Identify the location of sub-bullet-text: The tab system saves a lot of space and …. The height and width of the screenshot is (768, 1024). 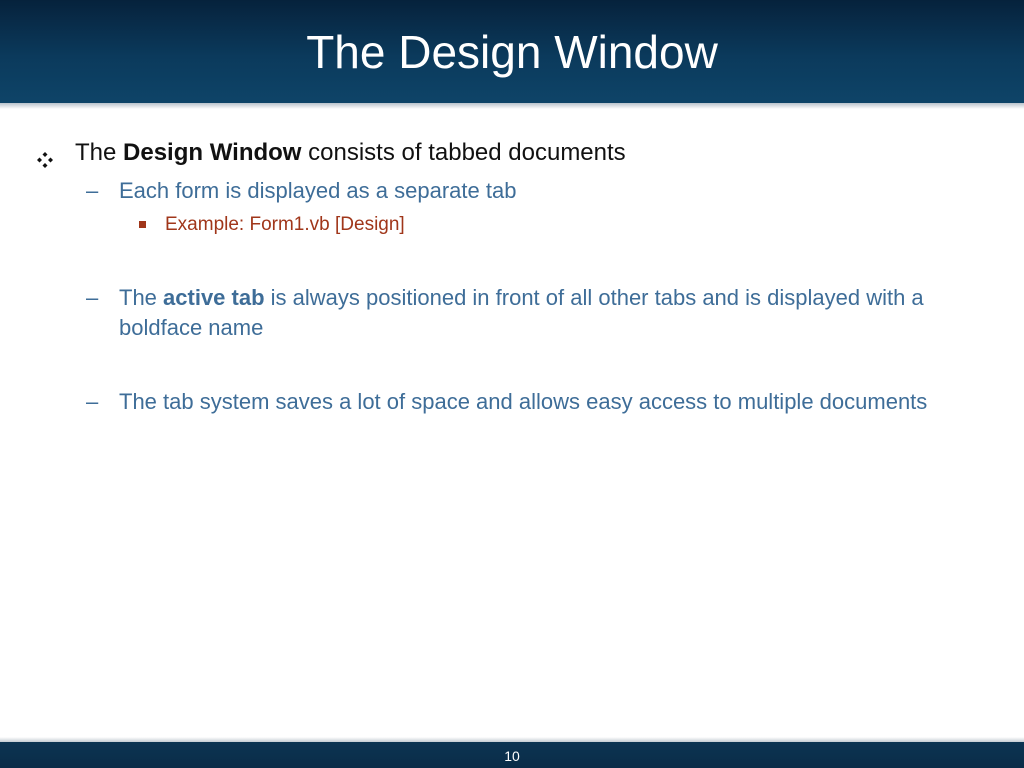
(523, 401).